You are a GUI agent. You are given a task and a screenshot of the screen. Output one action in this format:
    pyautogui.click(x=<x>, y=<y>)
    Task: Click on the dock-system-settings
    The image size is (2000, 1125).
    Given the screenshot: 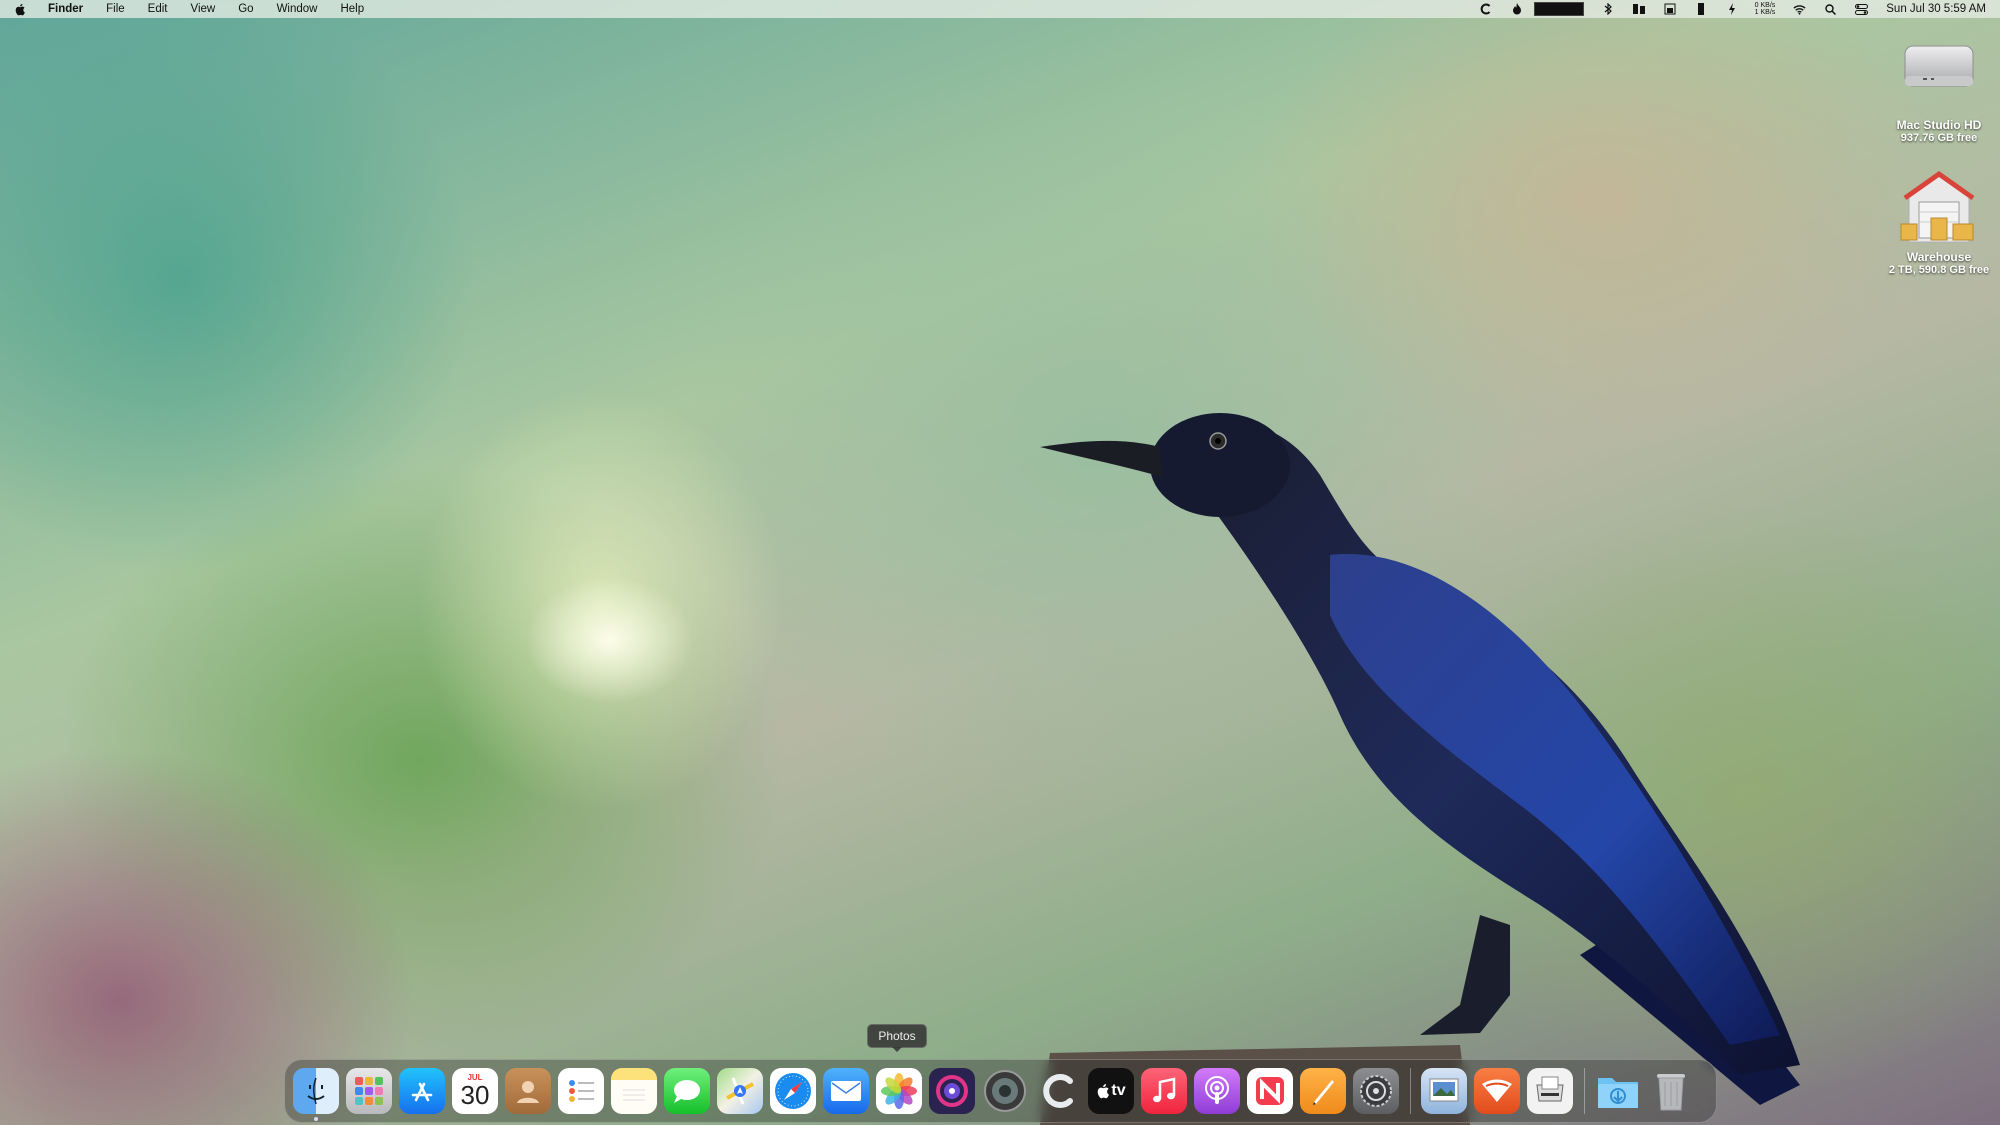 What is the action you would take?
    pyautogui.click(x=1376, y=1091)
    